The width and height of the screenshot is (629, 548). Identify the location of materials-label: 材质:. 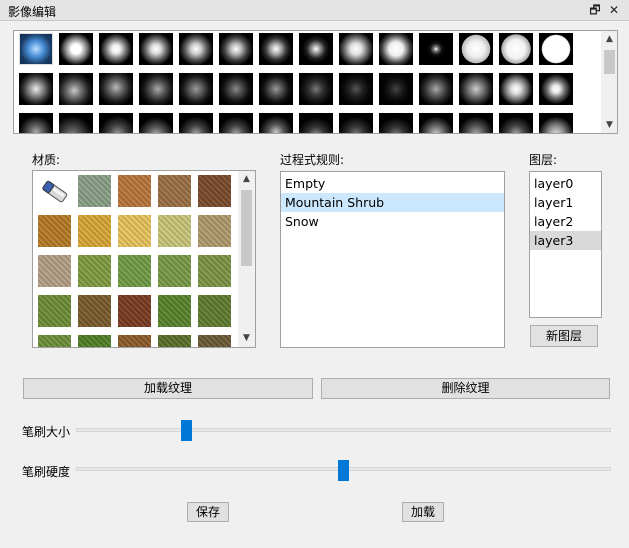
(46, 160).